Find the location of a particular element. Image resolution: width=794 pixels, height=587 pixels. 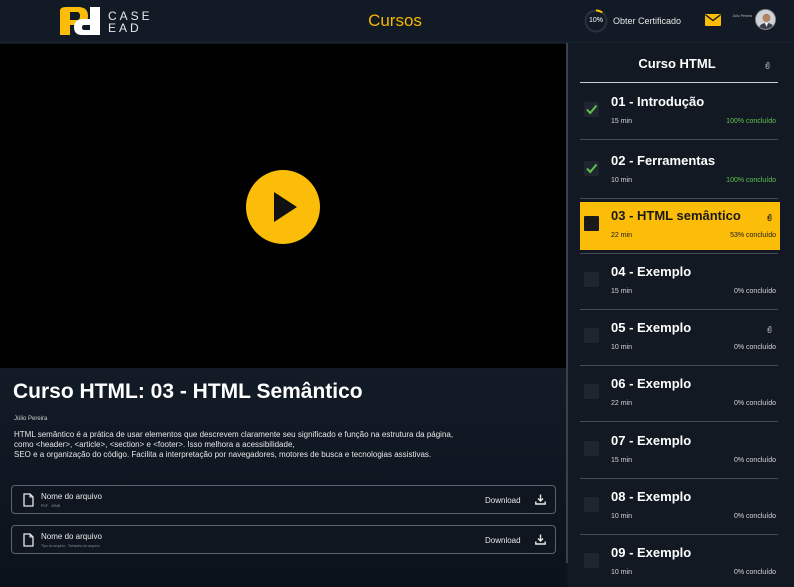

avatar is located at coordinates (765, 19).